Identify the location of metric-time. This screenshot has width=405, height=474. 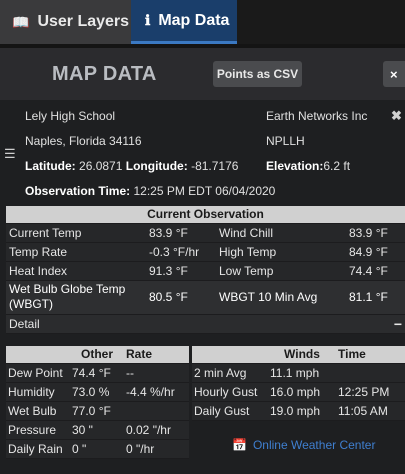
(370, 373).